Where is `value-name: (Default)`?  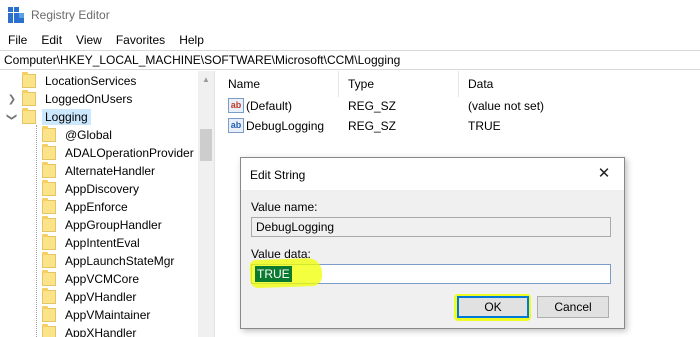 value-name: (Default) is located at coordinates (269, 106).